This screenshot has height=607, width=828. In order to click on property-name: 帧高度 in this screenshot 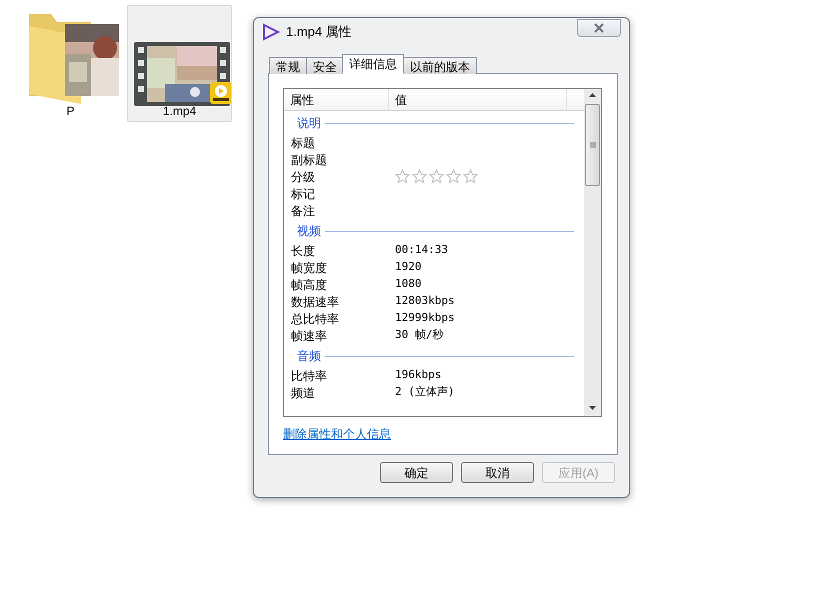, I will do `click(309, 285)`.